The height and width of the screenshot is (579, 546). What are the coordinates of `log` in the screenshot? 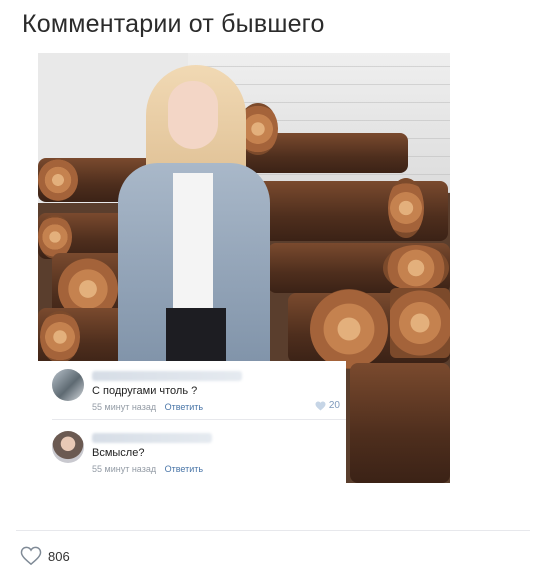 It's located at (400, 423).